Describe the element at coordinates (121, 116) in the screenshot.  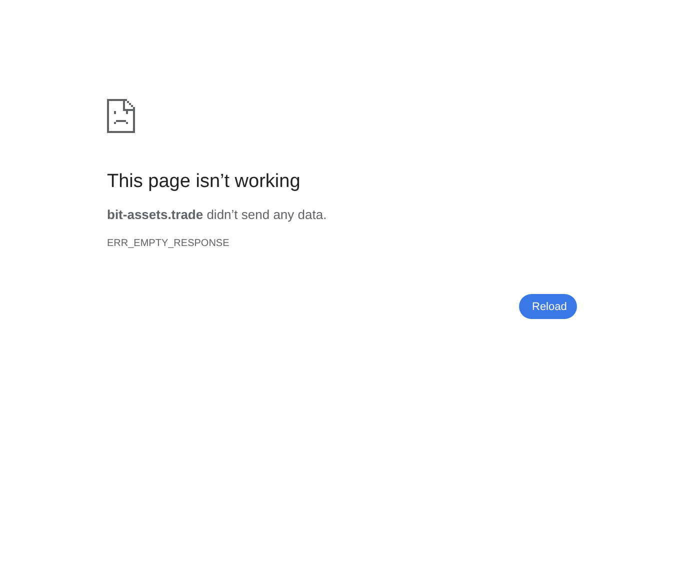
I see `sad-page-icon` at that location.